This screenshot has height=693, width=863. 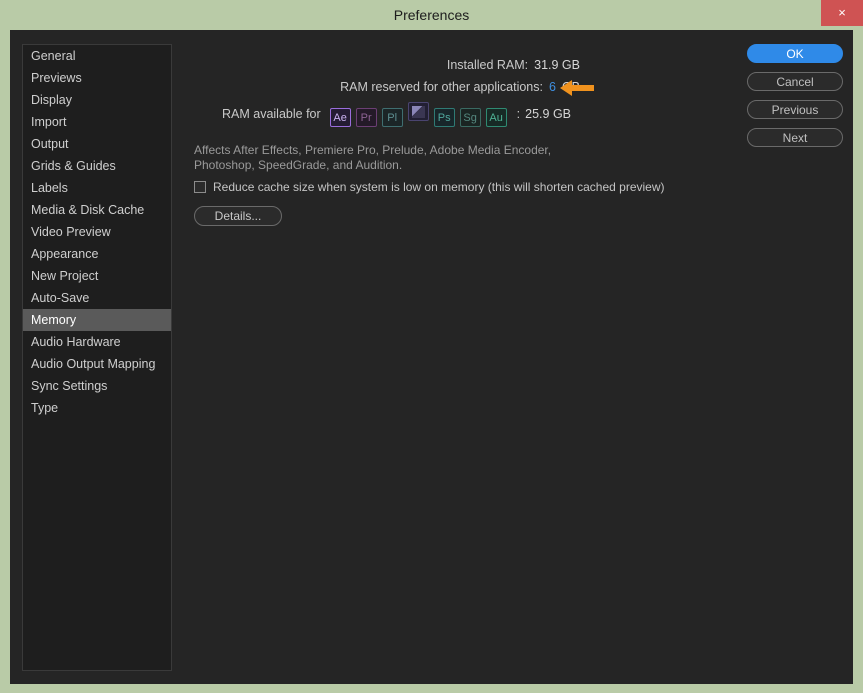 What do you see at coordinates (795, 137) in the screenshot?
I see `next-button: Next` at bounding box center [795, 137].